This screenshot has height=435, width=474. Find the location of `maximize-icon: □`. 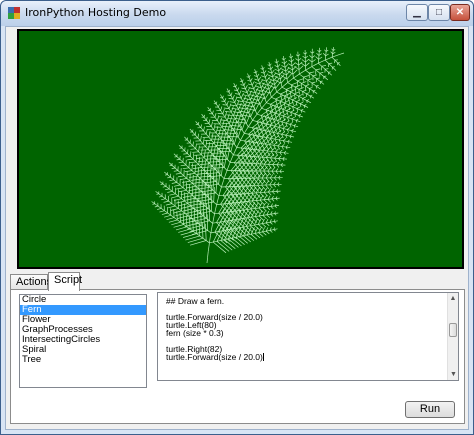

maximize-icon: □ is located at coordinates (439, 12).